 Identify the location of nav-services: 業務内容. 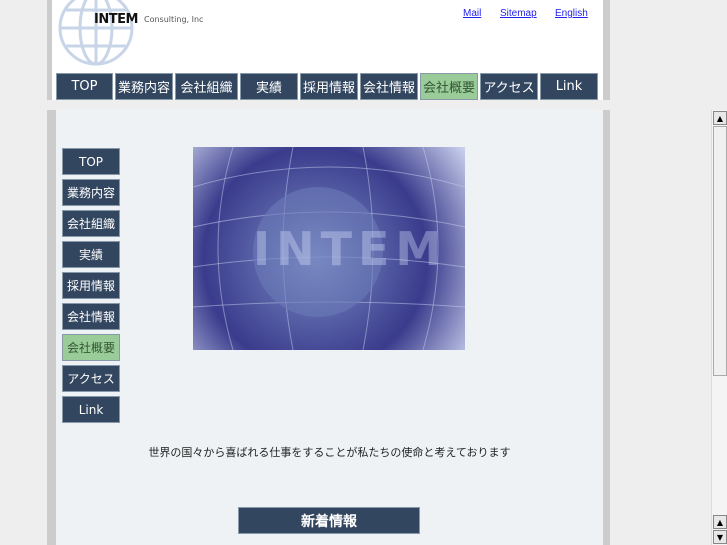
(144, 86).